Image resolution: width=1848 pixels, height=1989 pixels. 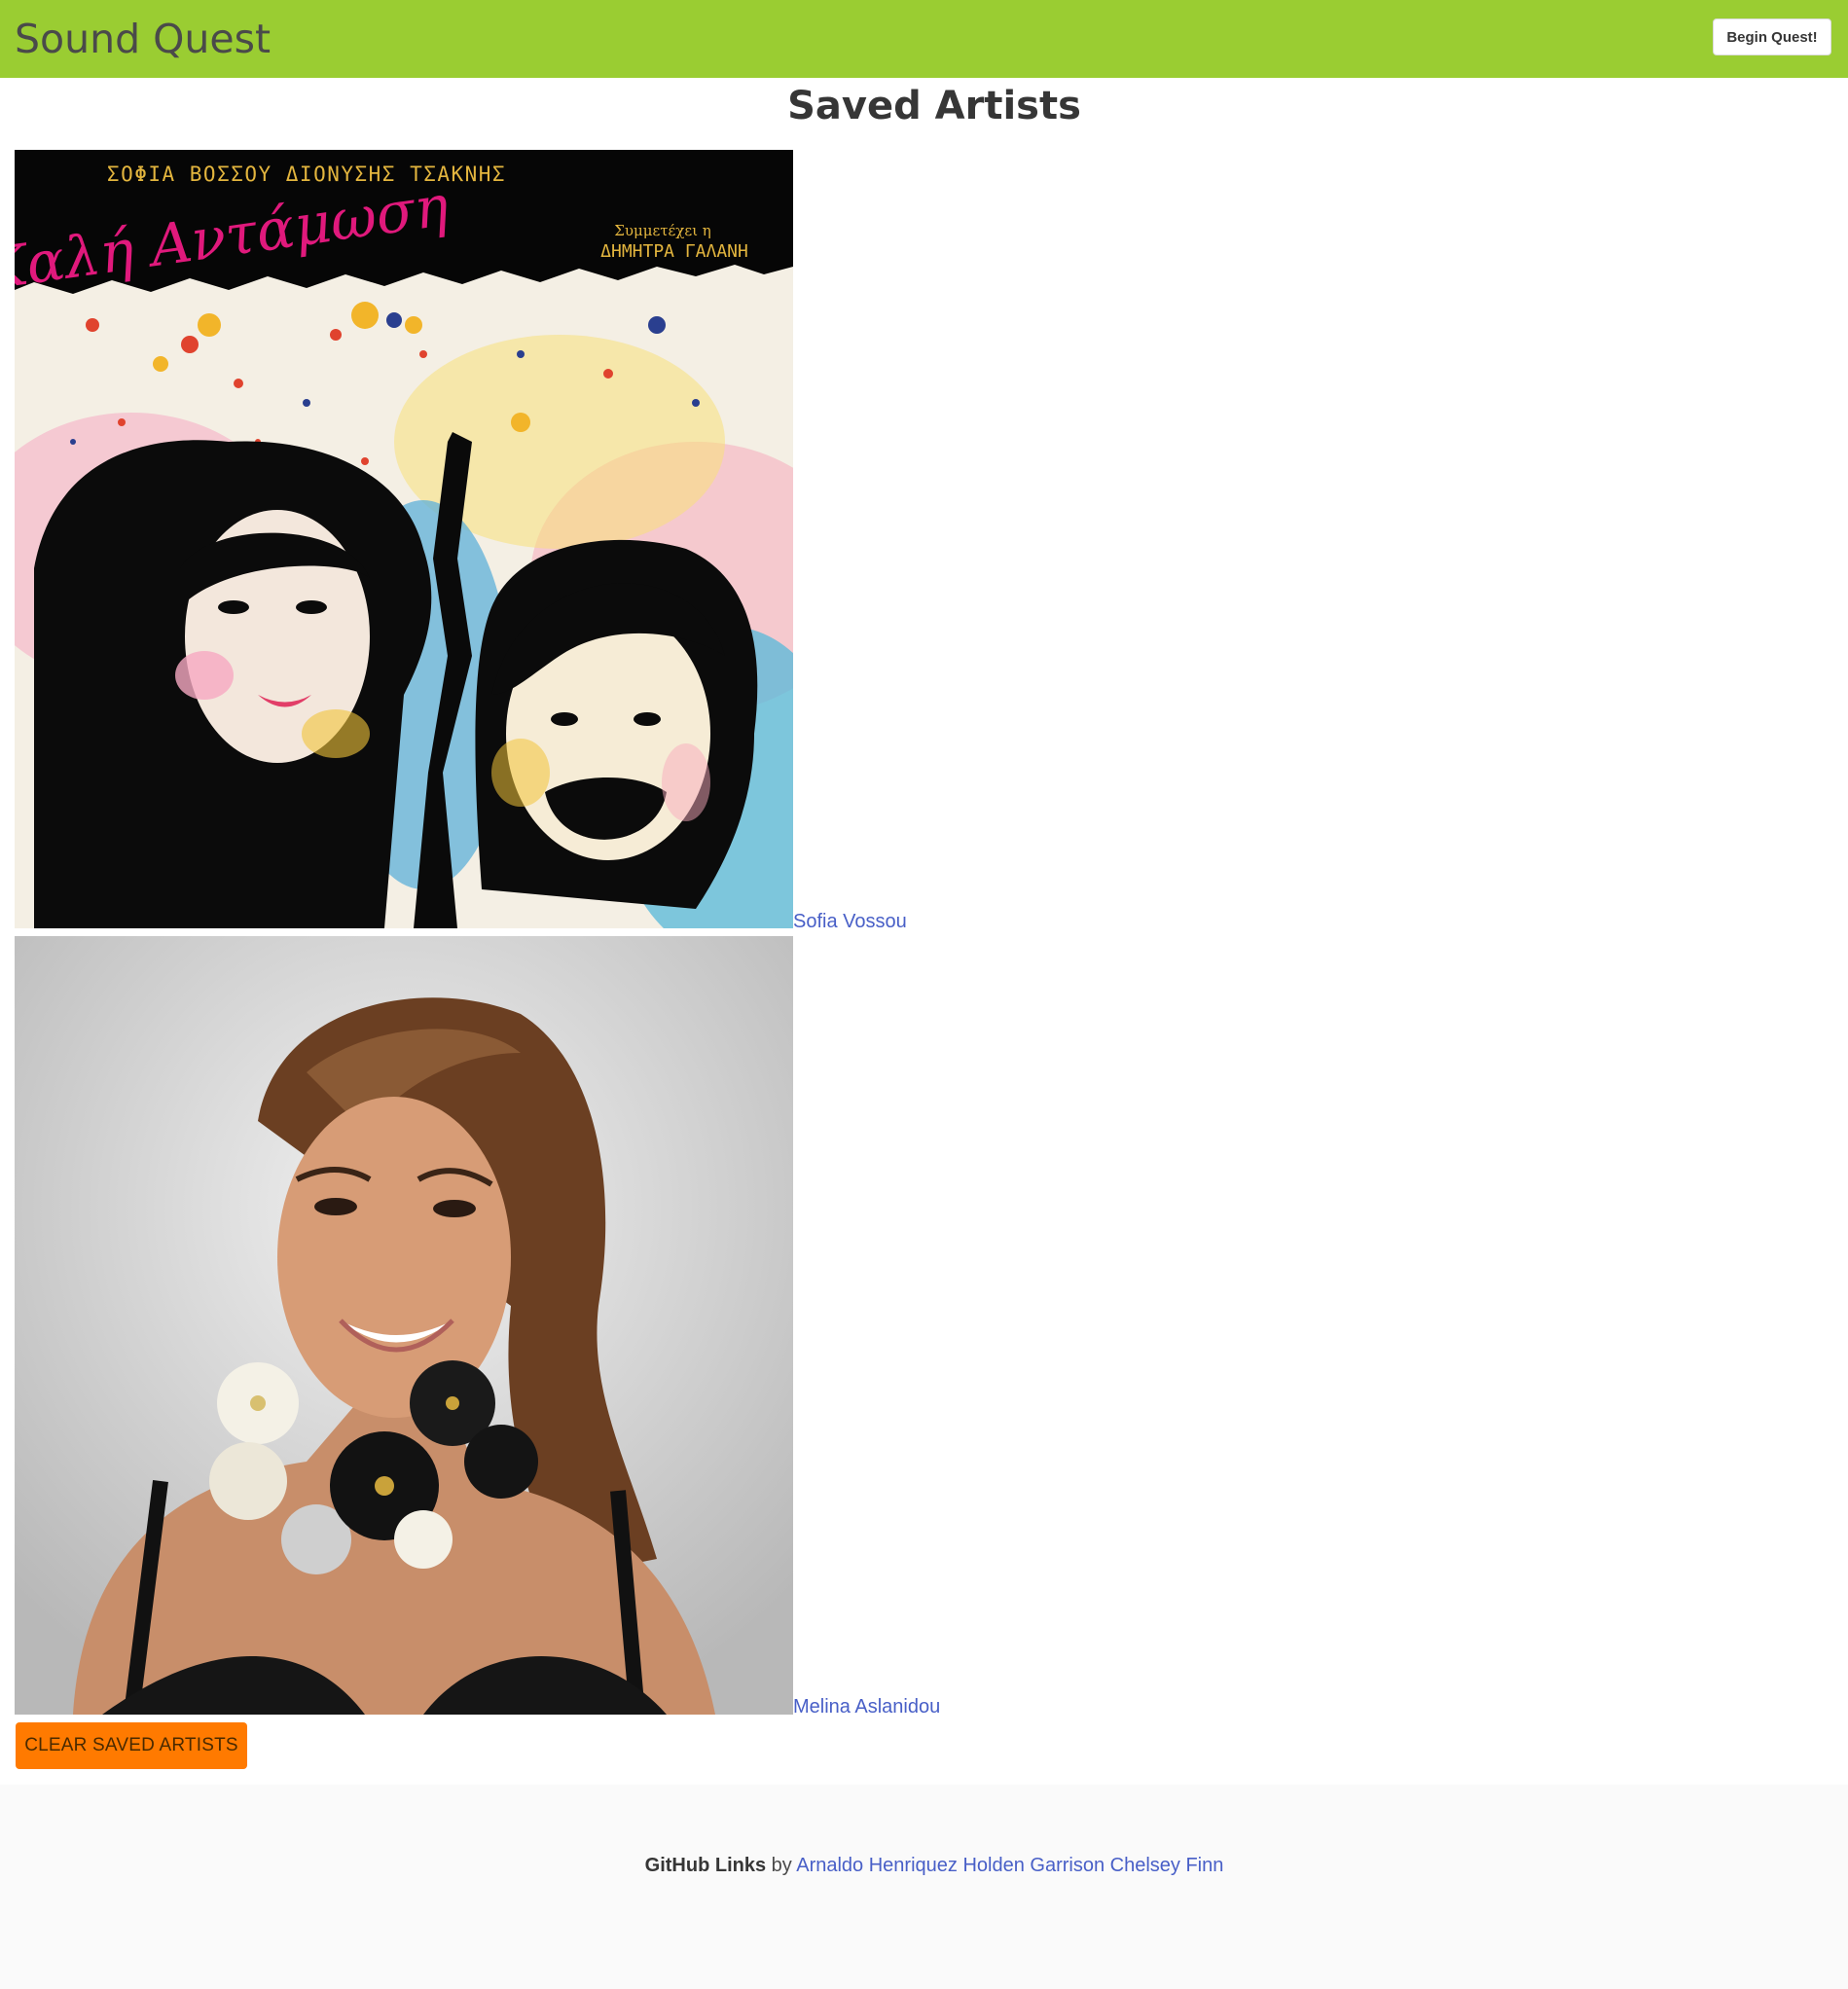 I want to click on begin-quest-button: Begin Quest!, so click(x=1772, y=36).